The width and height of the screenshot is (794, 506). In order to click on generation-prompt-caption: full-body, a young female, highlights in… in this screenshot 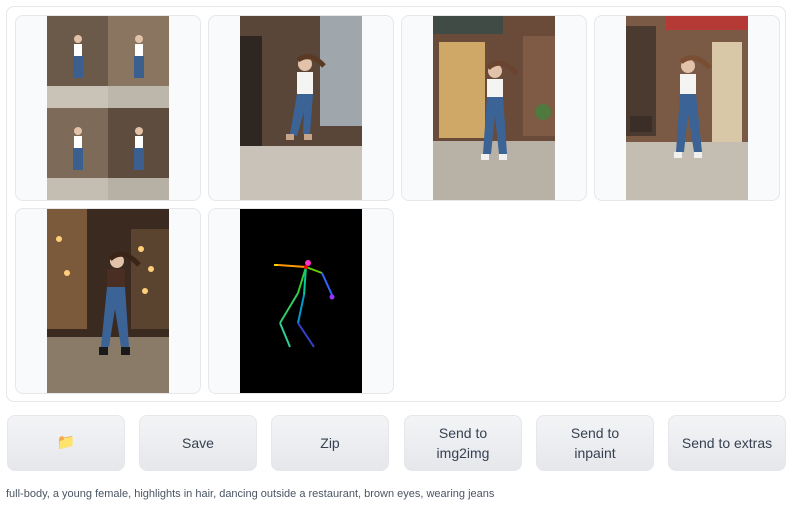, I will do `click(250, 494)`.